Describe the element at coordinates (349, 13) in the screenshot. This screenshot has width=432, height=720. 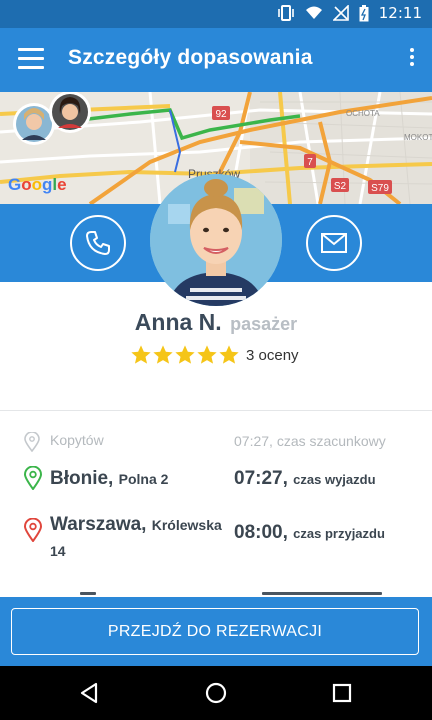
I see `status-icons: 12:11` at that location.